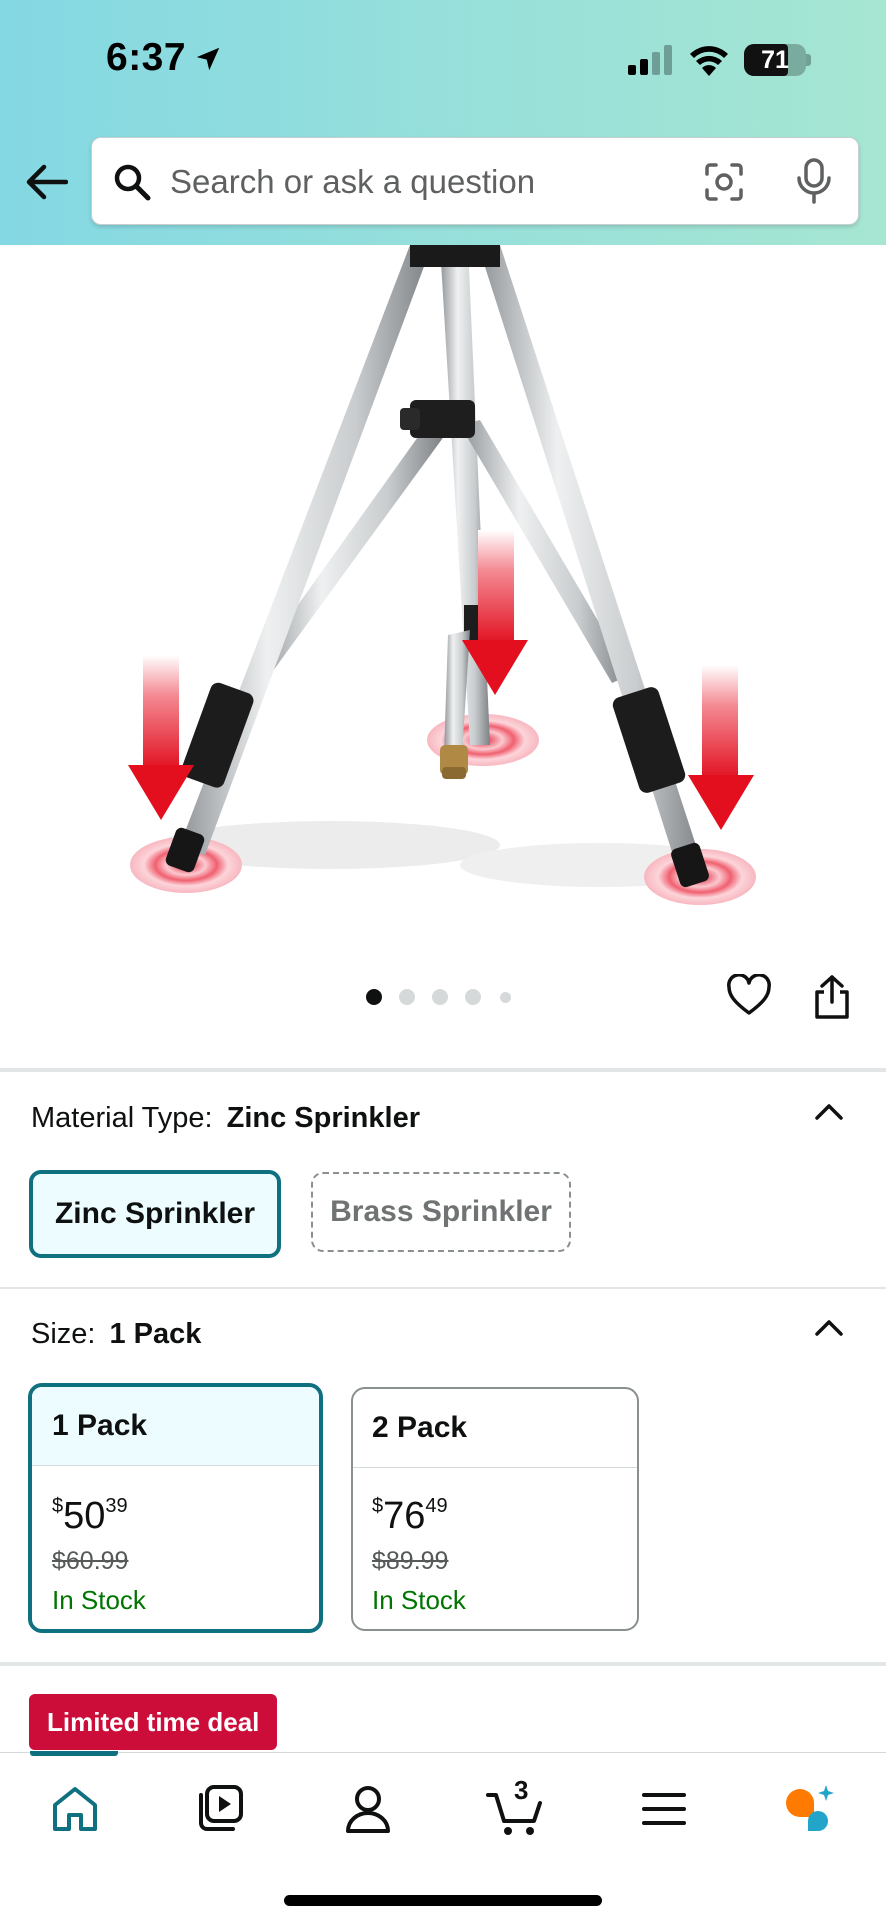 This screenshot has height=1920, width=886. Describe the element at coordinates (724, 182) in the screenshot. I see `camera-search-icon` at that location.